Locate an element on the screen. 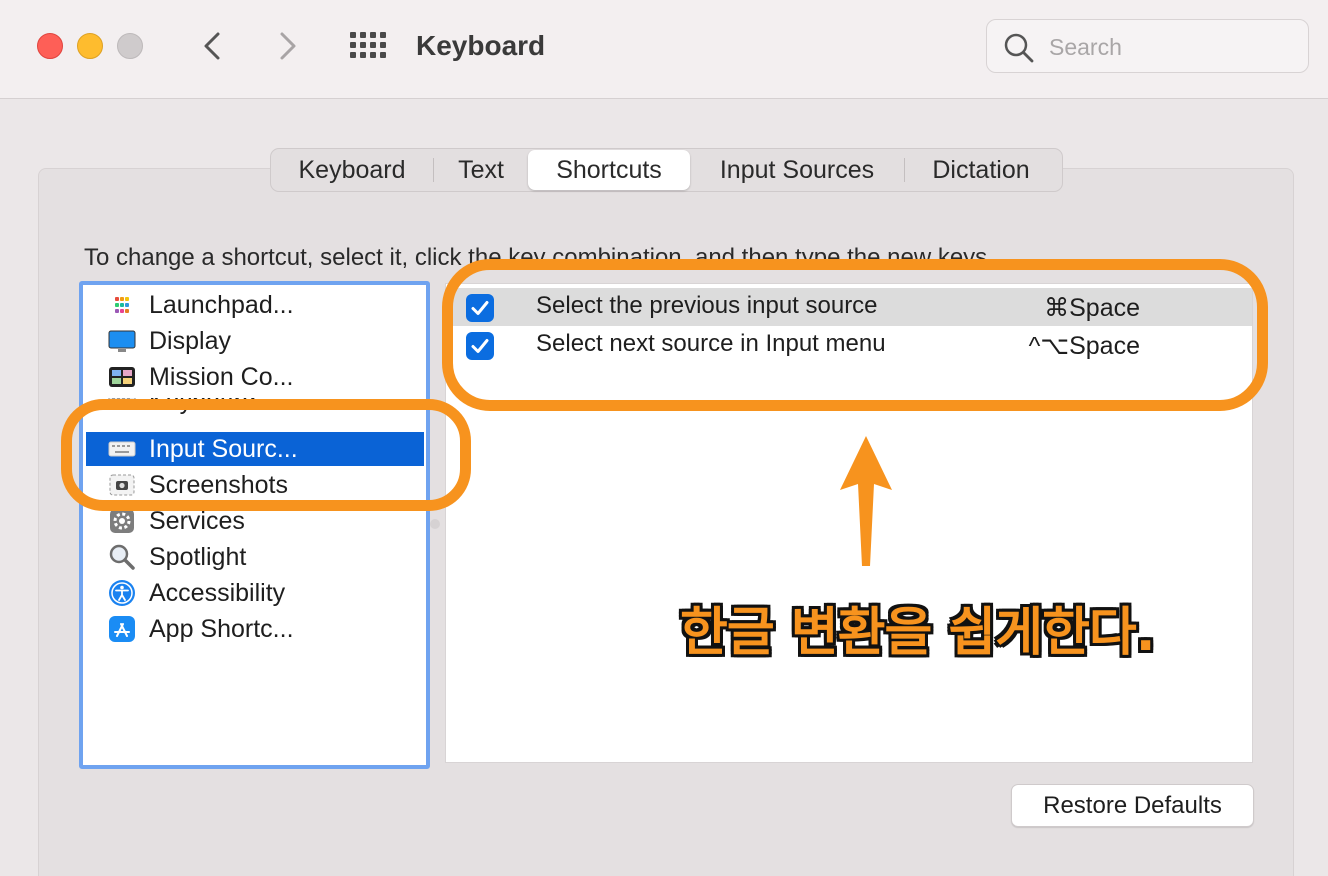  forward-button is located at coordinates (287, 46).